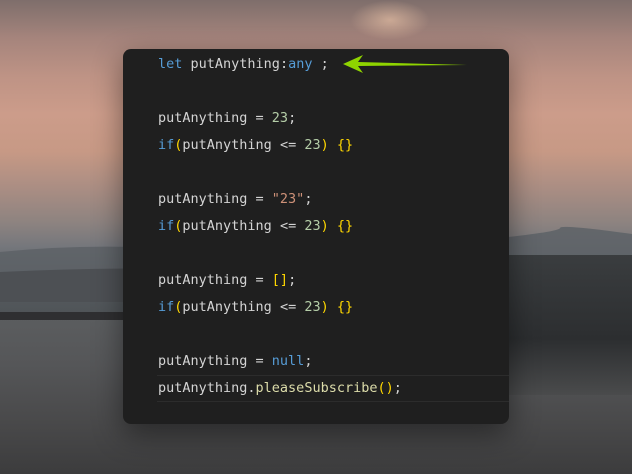 Image resolution: width=632 pixels, height=474 pixels. Describe the element at coordinates (288, 199) in the screenshot. I see `code-token: "23"` at that location.